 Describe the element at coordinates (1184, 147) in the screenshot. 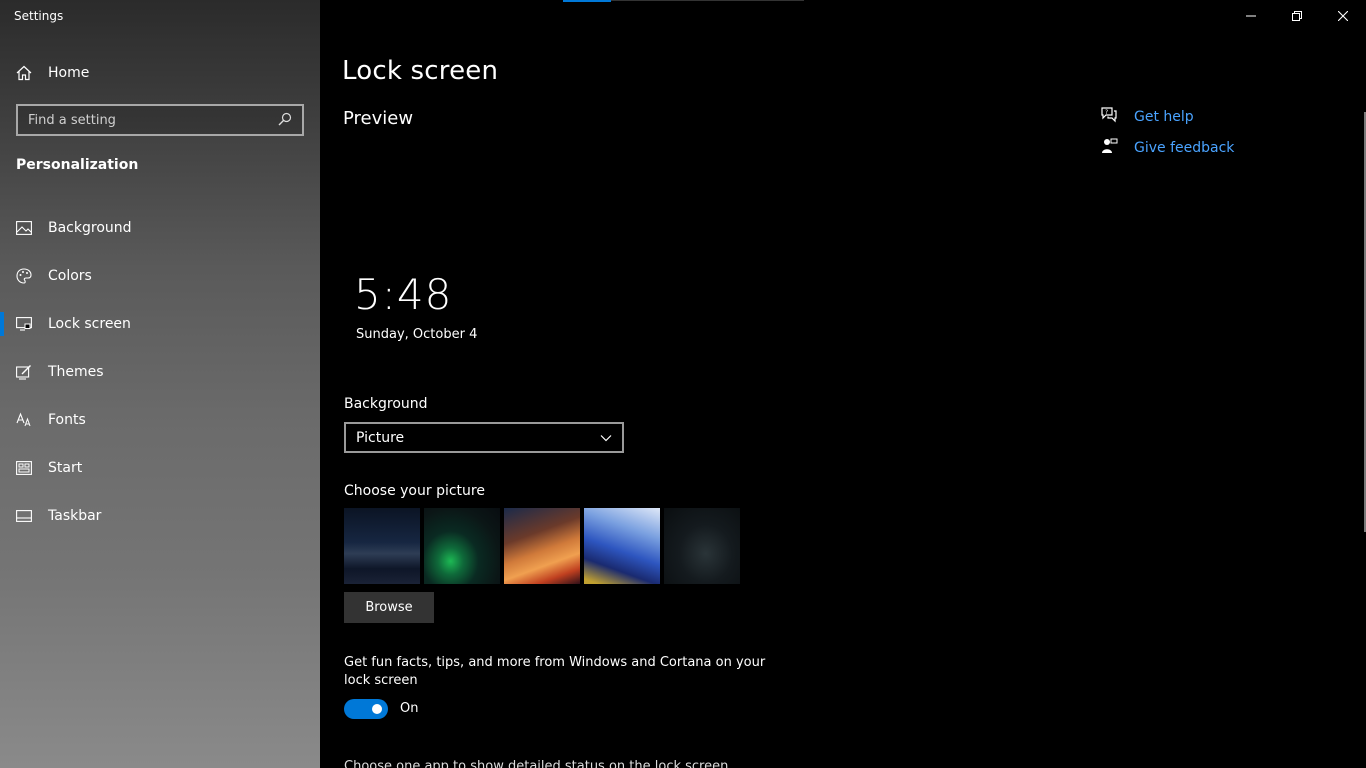

I see `give-feedback-label: Give feedback` at that location.